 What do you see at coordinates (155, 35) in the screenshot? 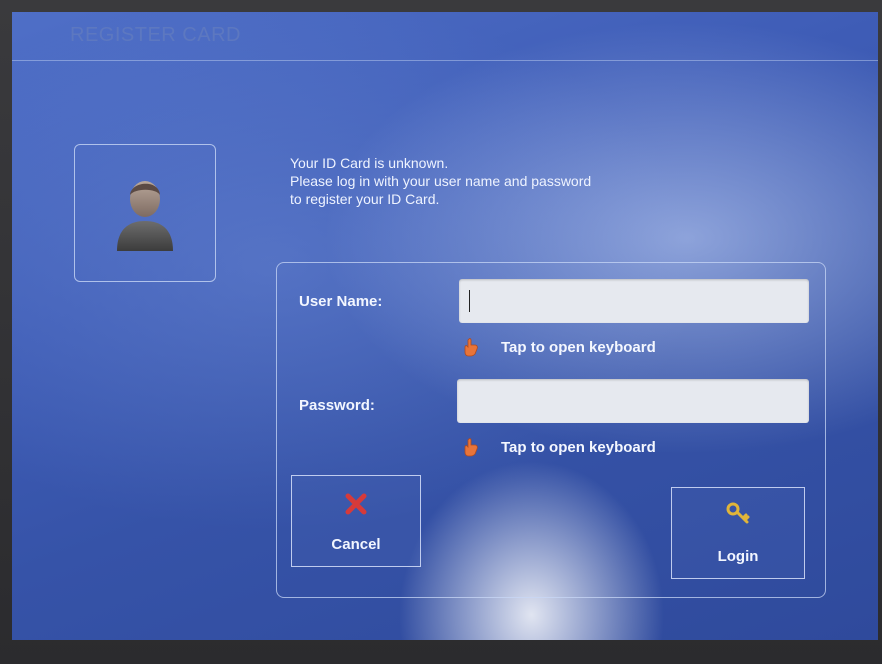
I see `page-title: REGISTER CARD` at bounding box center [155, 35].